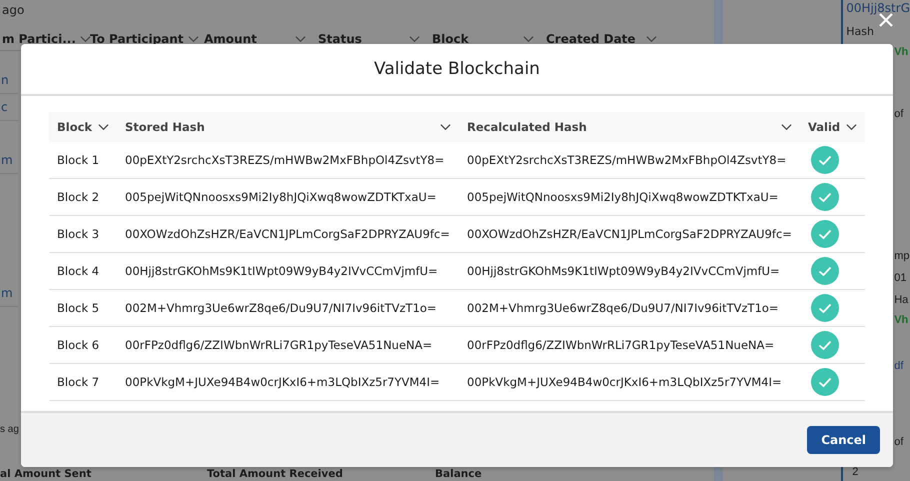 The width and height of the screenshot is (910, 481). What do you see at coordinates (856, 472) in the screenshot?
I see `field-text: 2` at bounding box center [856, 472].